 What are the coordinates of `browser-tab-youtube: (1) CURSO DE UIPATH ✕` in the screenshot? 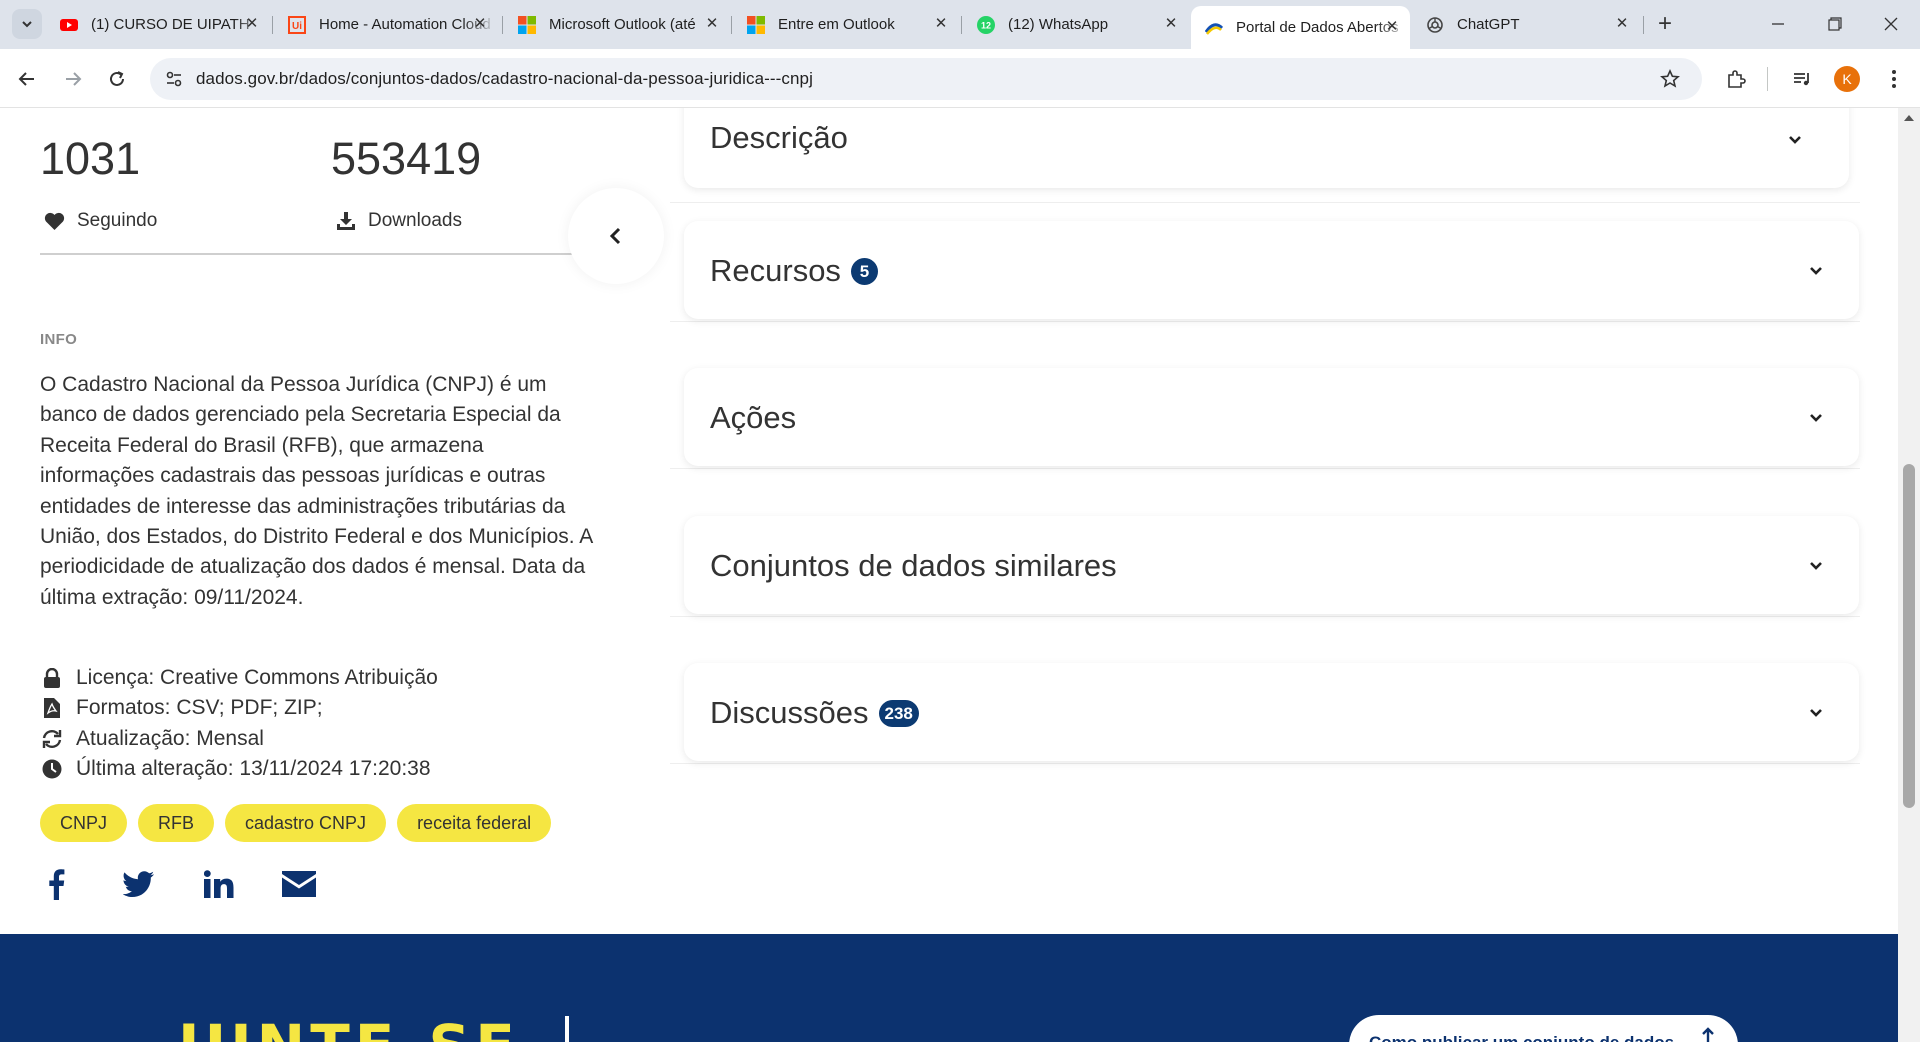 It's located at (158, 24).